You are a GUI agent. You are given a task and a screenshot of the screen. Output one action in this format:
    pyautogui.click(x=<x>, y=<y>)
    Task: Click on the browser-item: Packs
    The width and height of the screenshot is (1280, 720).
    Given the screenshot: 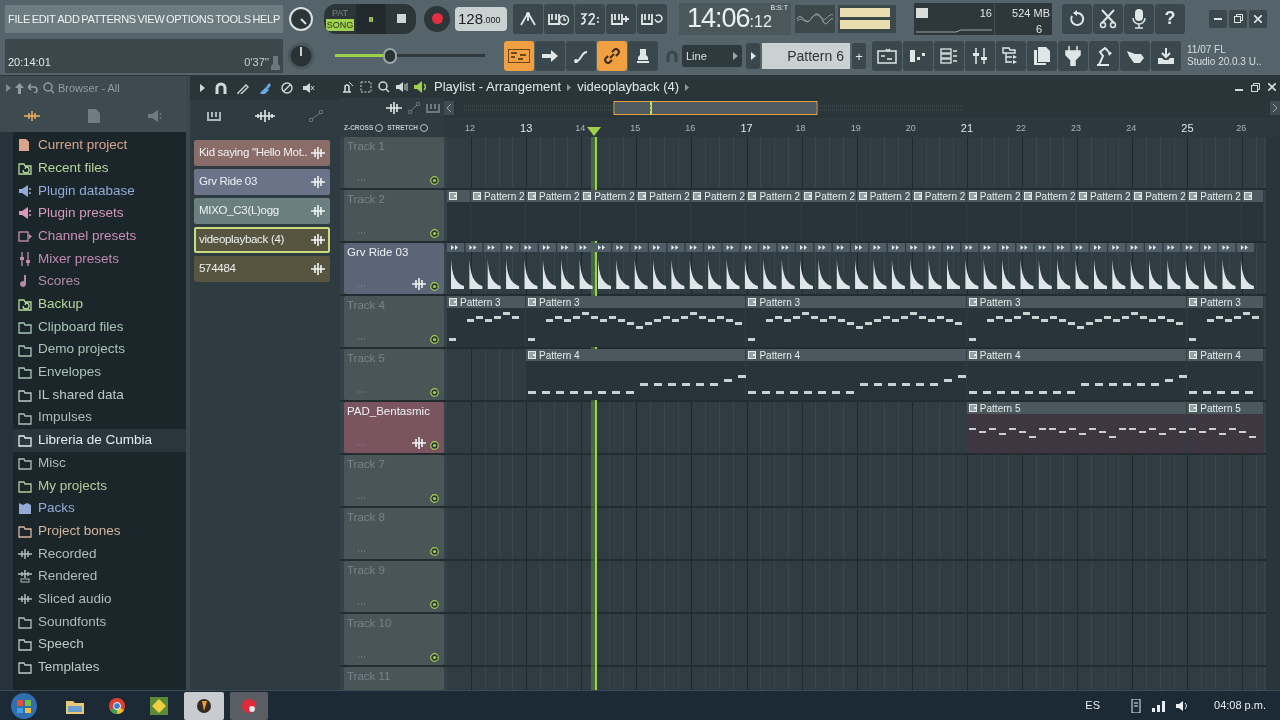 What is the action you would take?
    pyautogui.click(x=99, y=508)
    